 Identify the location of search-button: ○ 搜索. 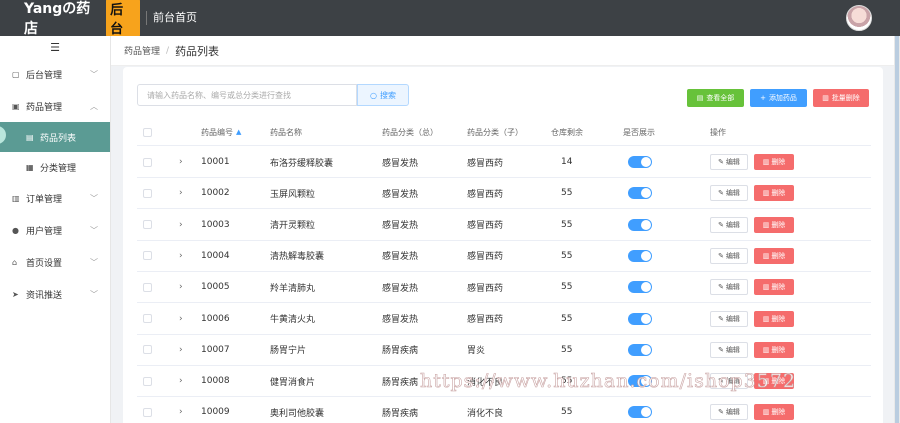
(383, 95).